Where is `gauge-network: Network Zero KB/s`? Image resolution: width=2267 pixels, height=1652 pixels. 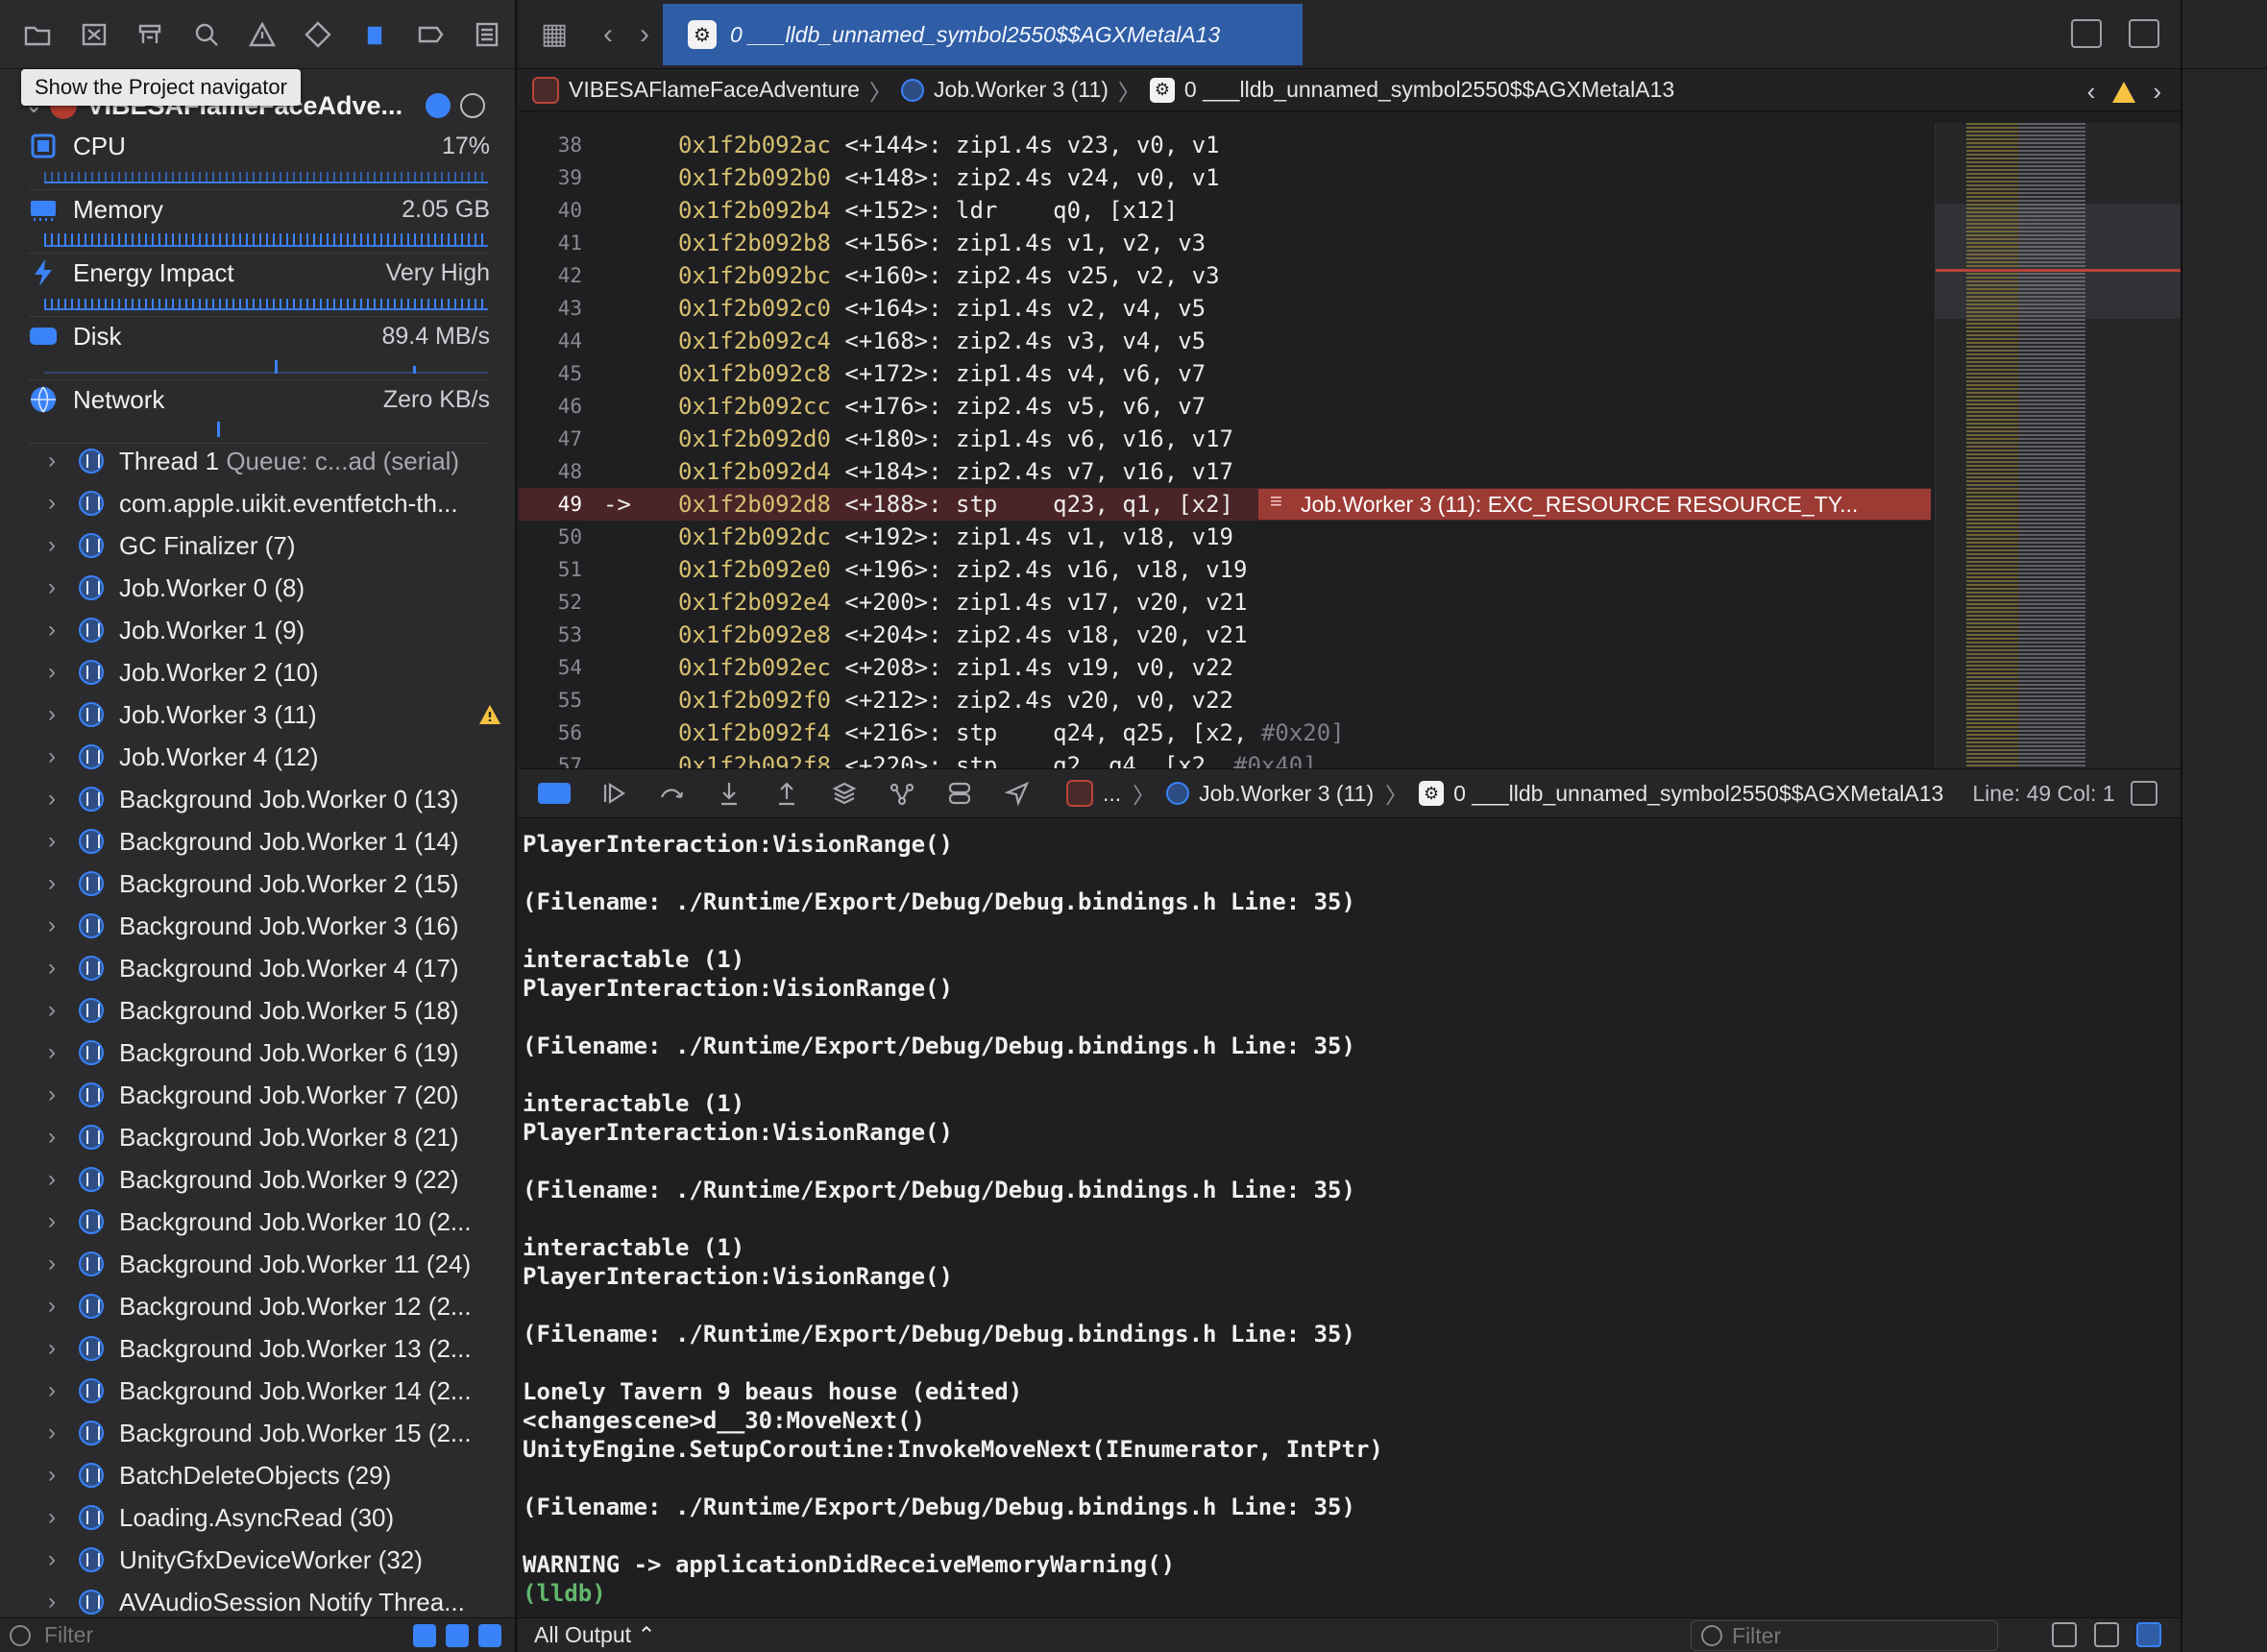 gauge-network: Network Zero KB/s is located at coordinates (259, 412).